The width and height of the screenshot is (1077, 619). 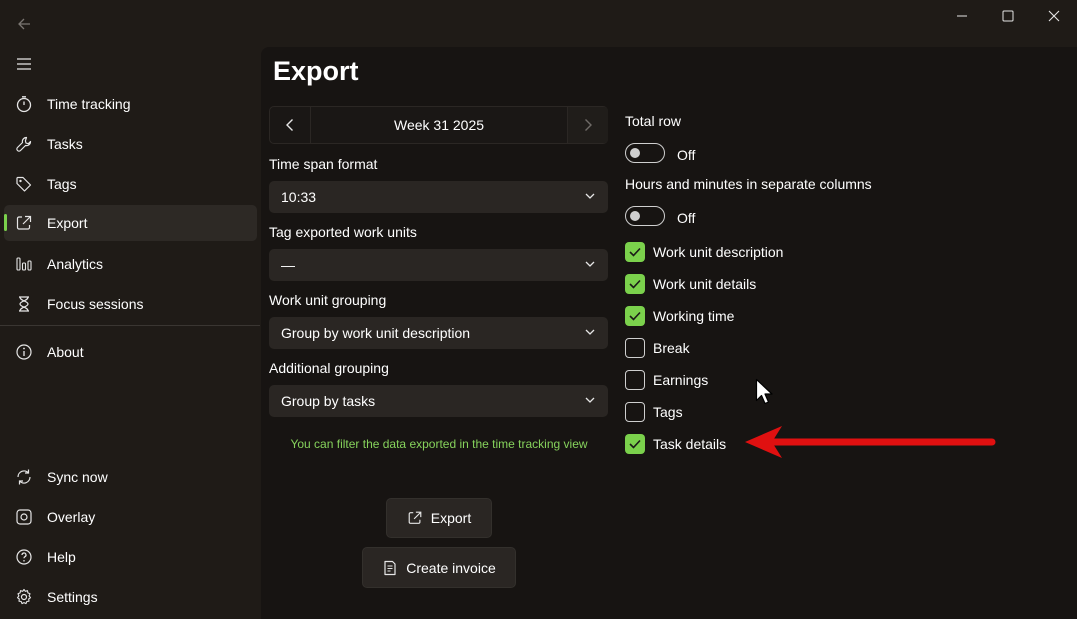 What do you see at coordinates (653, 121) in the screenshot?
I see `total-row-label: Total row` at bounding box center [653, 121].